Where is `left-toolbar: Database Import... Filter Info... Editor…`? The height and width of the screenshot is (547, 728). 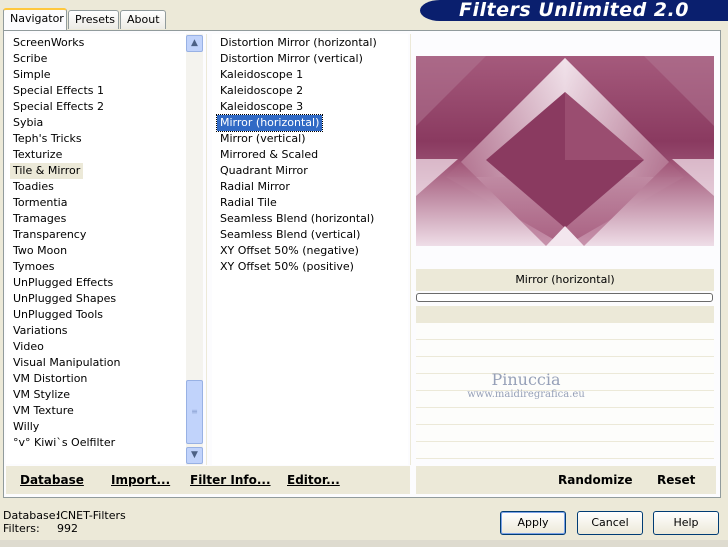
left-toolbar: Database Import... Filter Info... Editor… is located at coordinates (208, 480).